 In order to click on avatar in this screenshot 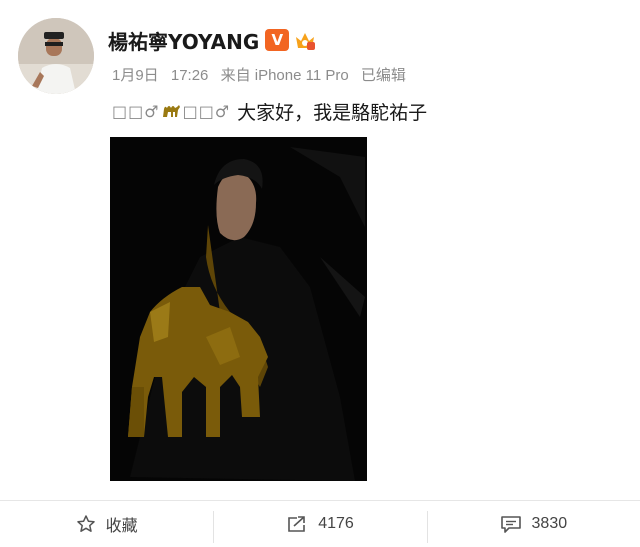, I will do `click(56, 56)`.